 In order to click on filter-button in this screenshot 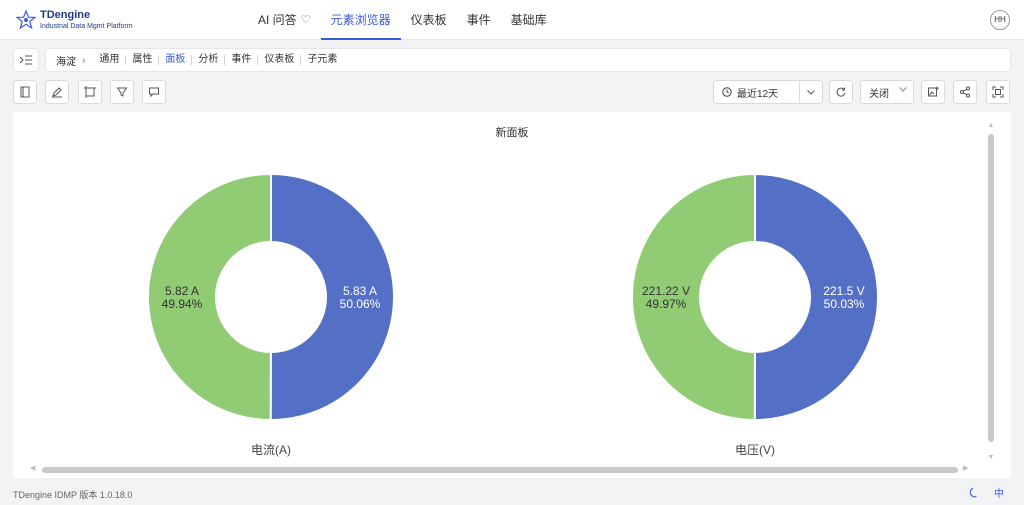, I will do `click(122, 92)`.